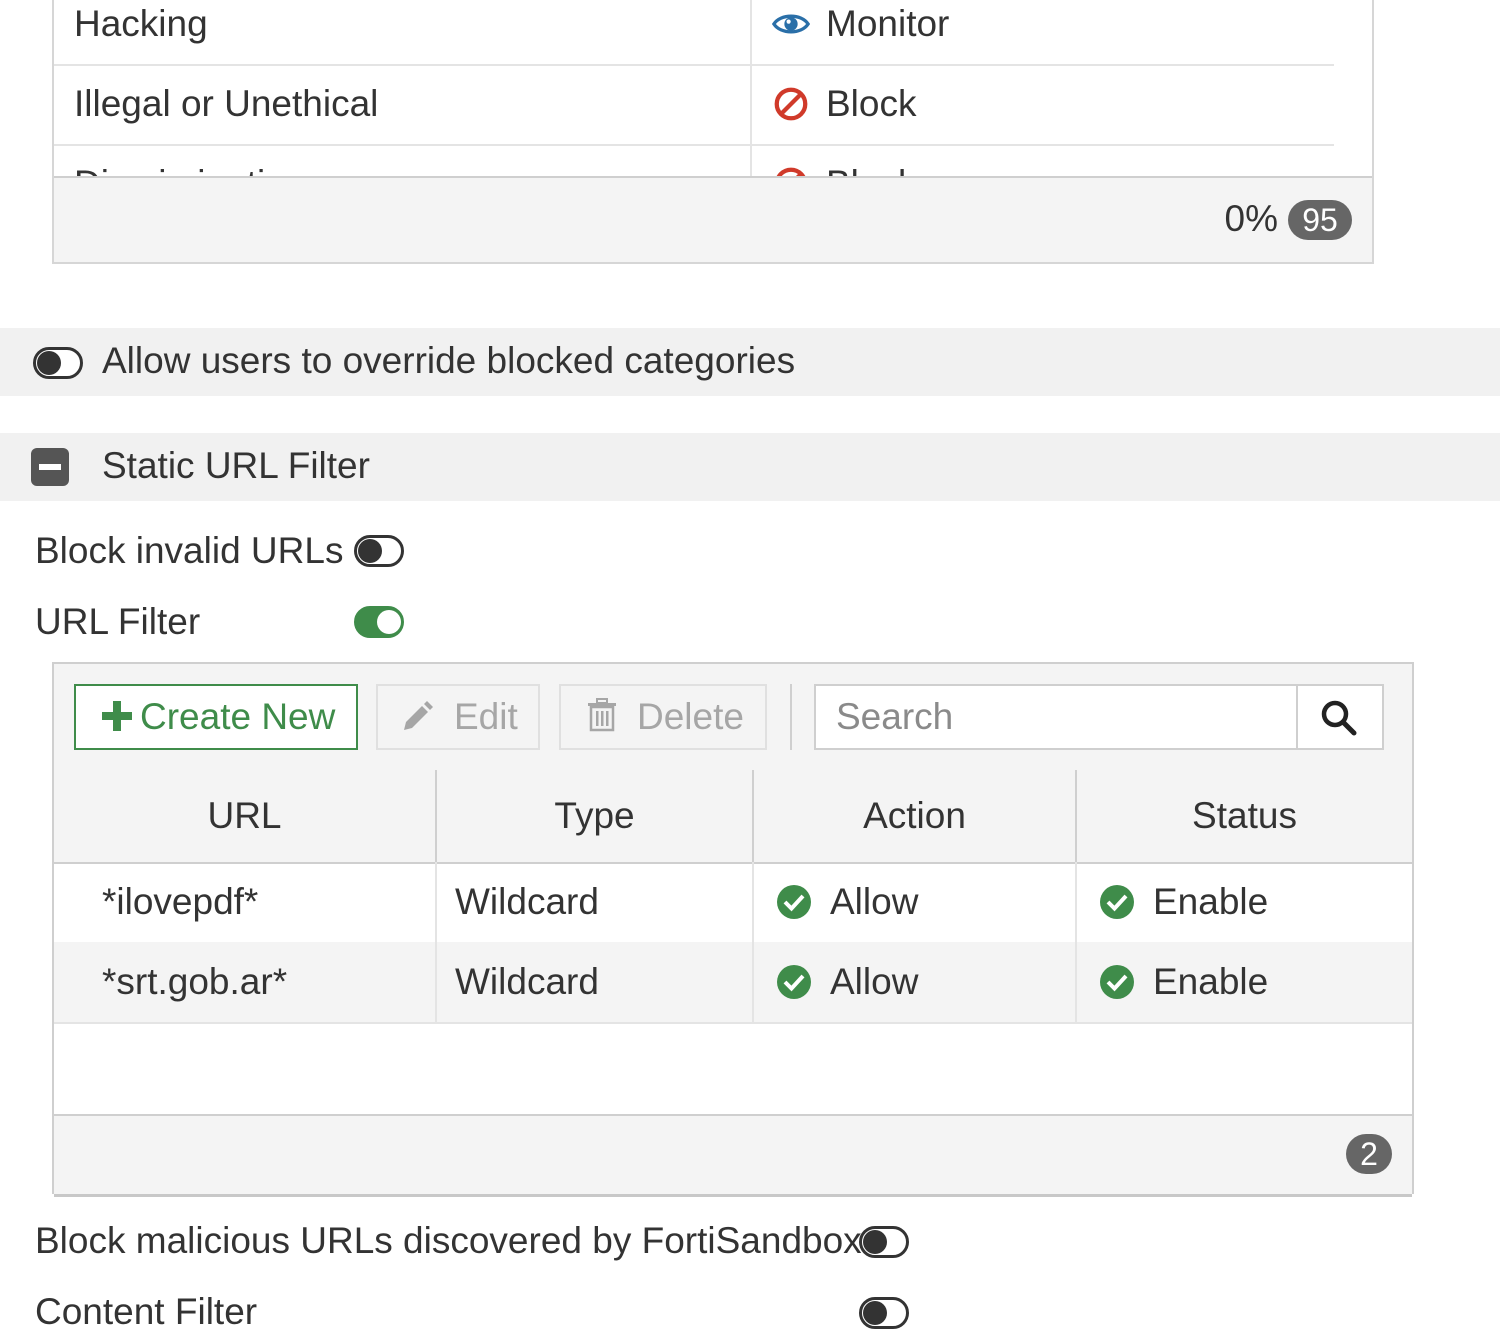 This screenshot has width=1500, height=1342. Describe the element at coordinates (1369, 1154) in the screenshot. I see `row-count-badge: 2` at that location.